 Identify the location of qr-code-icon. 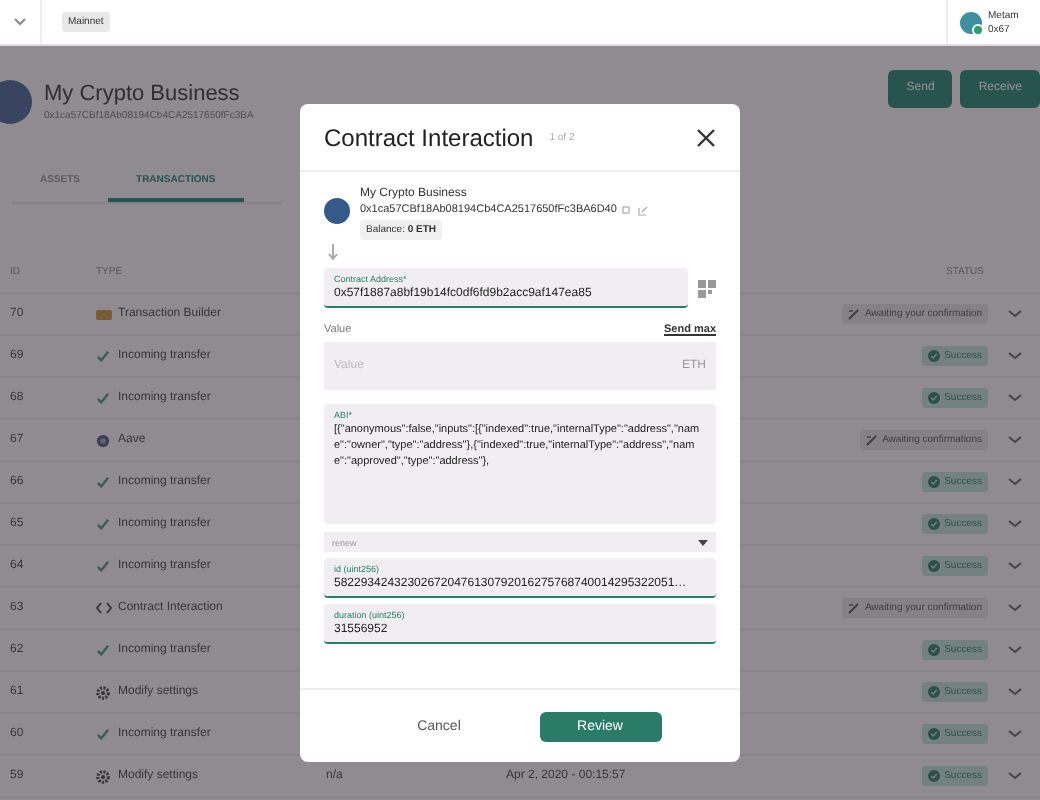
(707, 288).